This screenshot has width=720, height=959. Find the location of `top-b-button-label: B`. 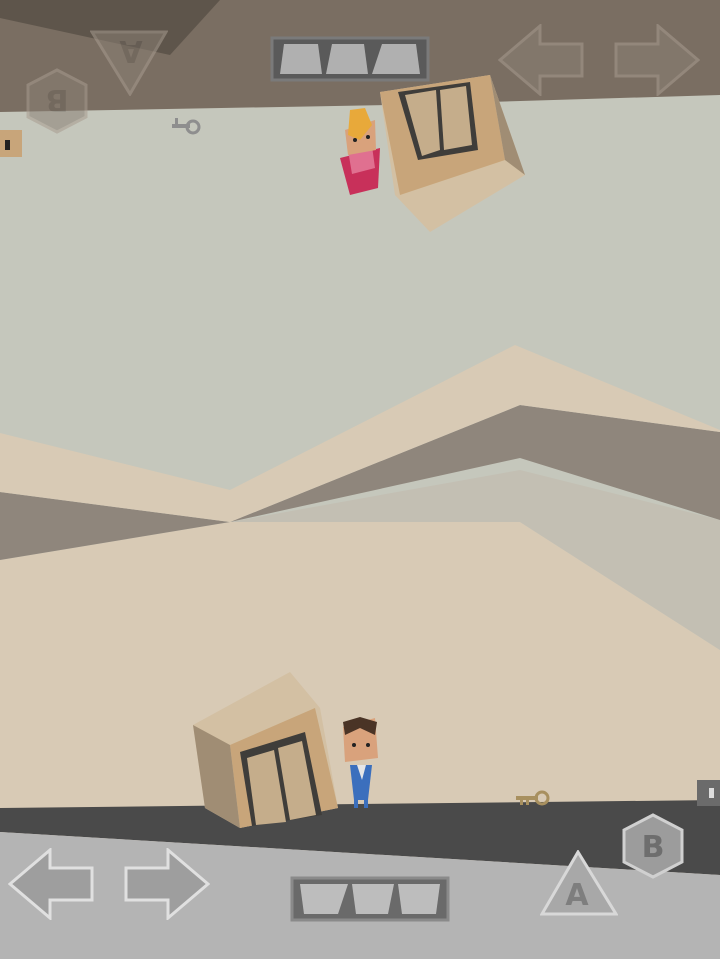

top-b-button-label: B is located at coordinates (57, 99).